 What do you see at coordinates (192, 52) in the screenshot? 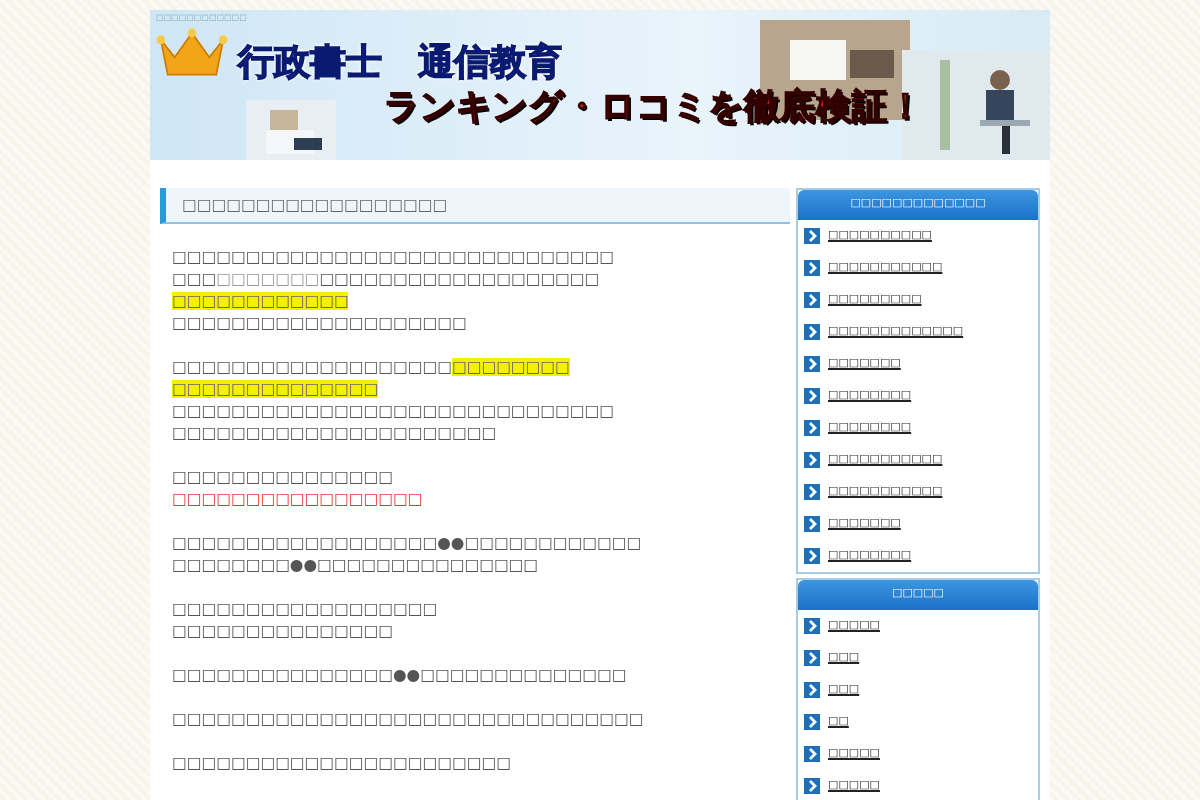
I see `crown-icon` at bounding box center [192, 52].